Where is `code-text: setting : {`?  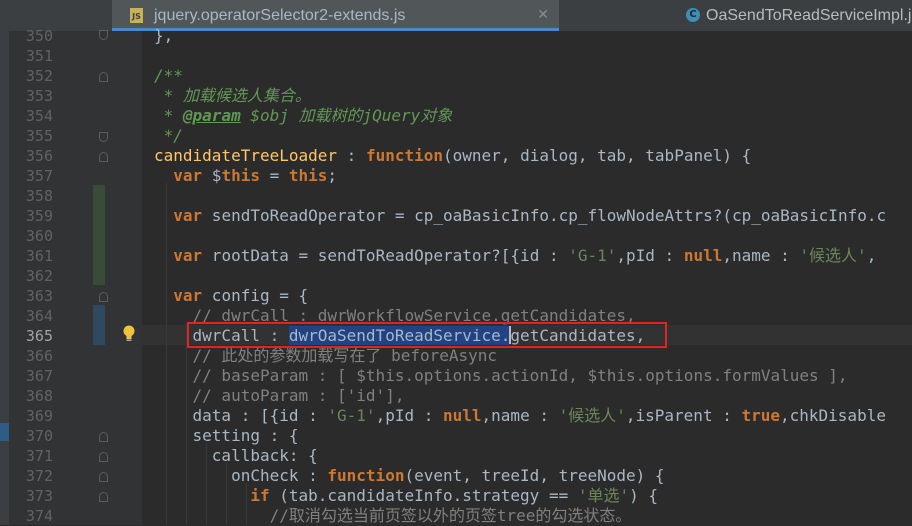
code-text: setting : { is located at coordinates (226, 436).